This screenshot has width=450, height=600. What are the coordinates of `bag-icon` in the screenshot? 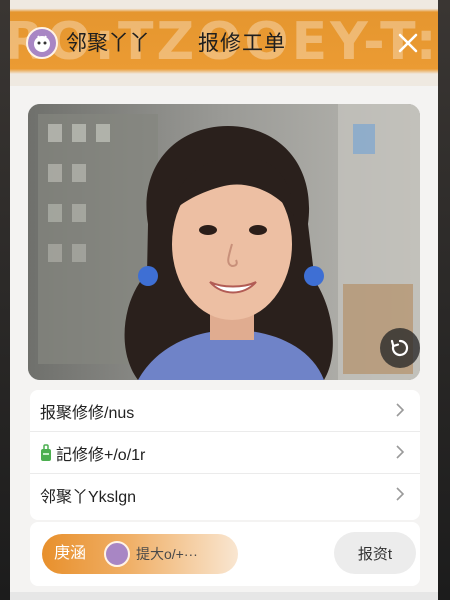 It's located at (46, 452).